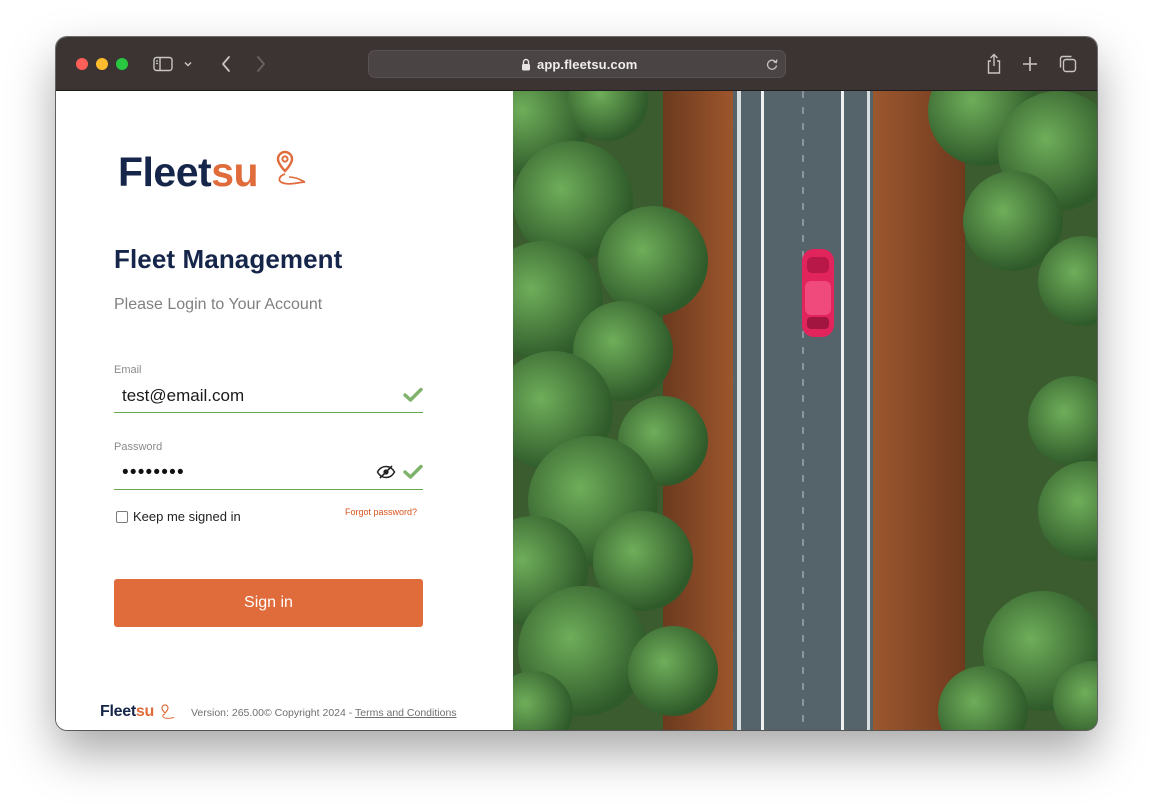 This screenshot has height=804, width=1153. I want to click on keep-signed-in-label: Keep me signed in, so click(187, 516).